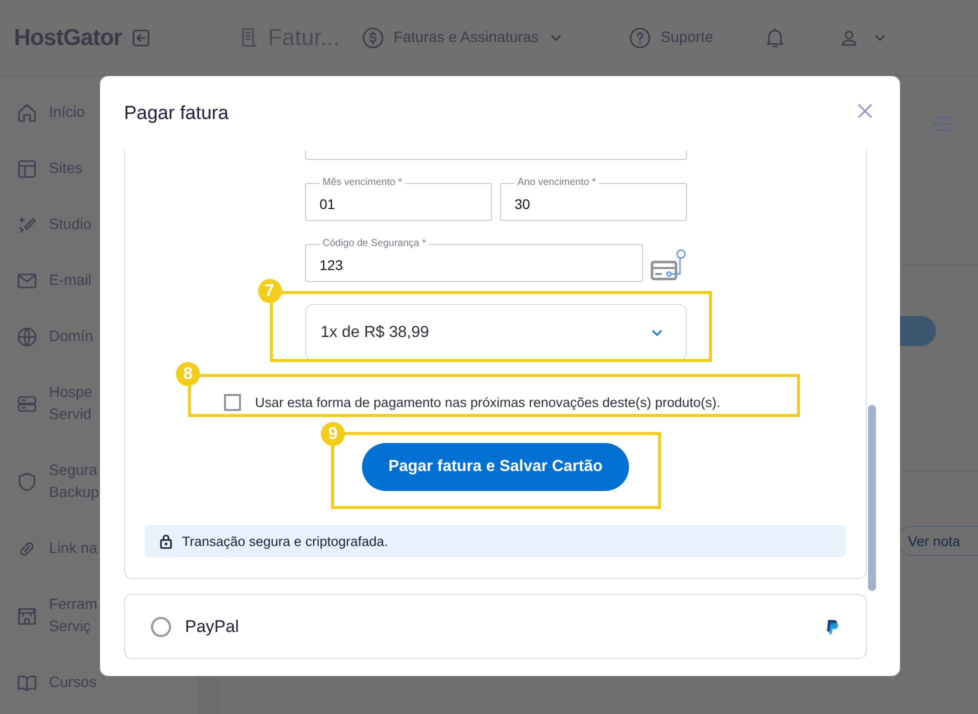 This screenshot has height=714, width=978. What do you see at coordinates (27, 404) in the screenshot?
I see `server-icon` at bounding box center [27, 404].